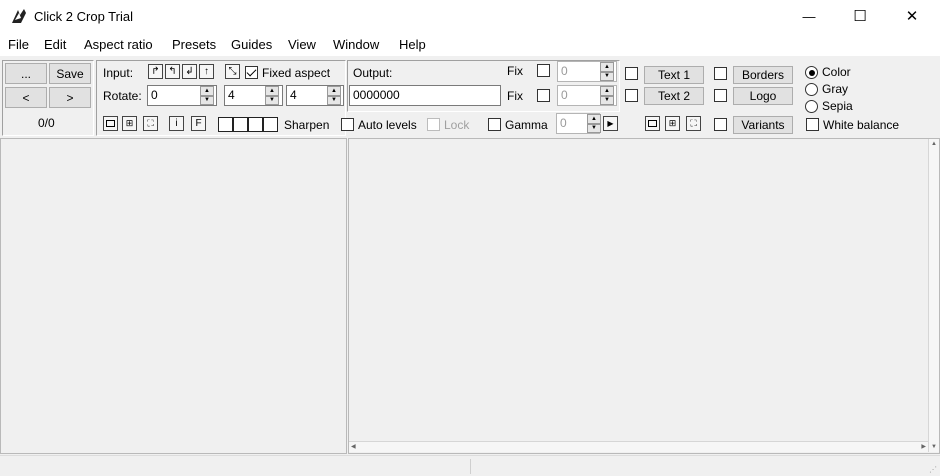 The image size is (940, 476). Describe the element at coordinates (70, 73) in the screenshot. I see `save-button: Save` at that location.